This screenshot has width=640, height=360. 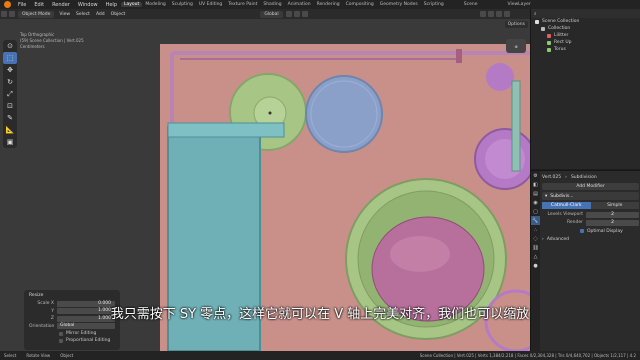 I want to click on object-tab-icon: ▢, so click(x=535, y=211).